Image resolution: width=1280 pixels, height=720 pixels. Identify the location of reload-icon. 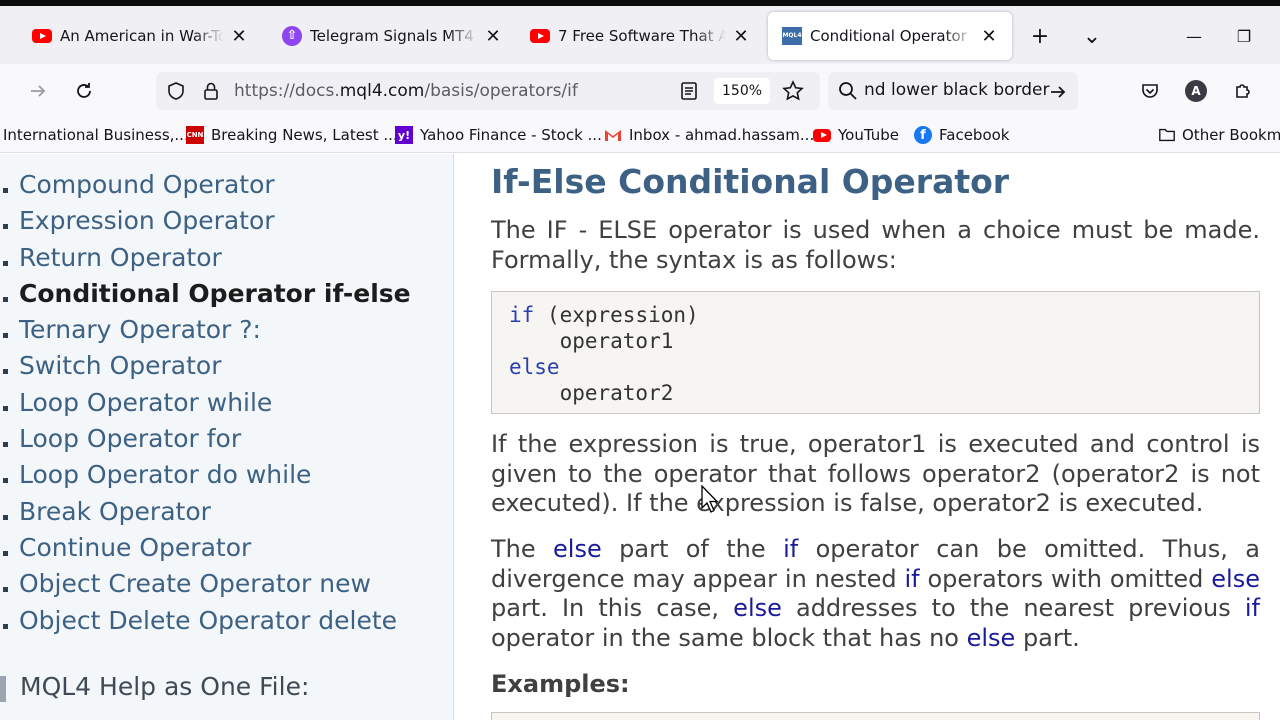
(84, 90).